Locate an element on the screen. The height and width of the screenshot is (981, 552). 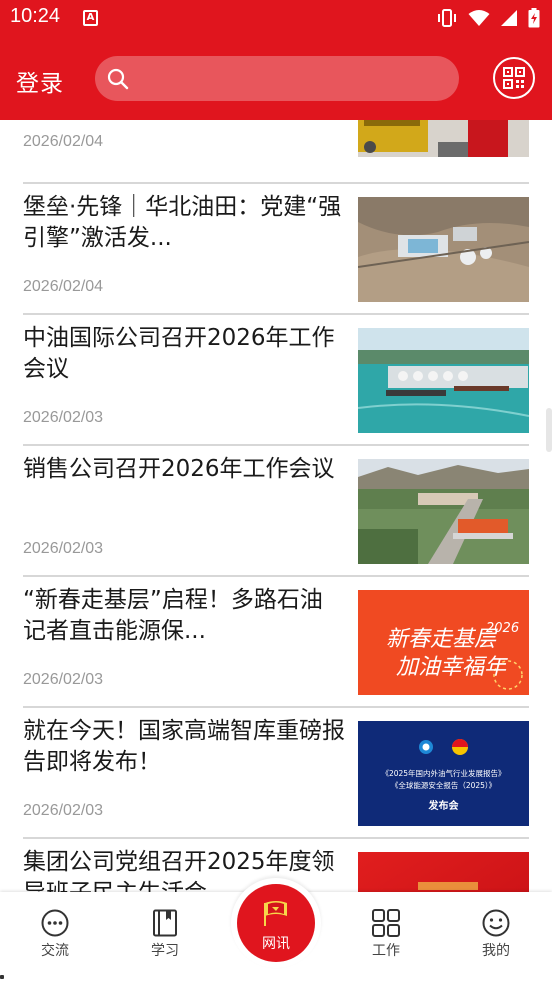
bottom-nav: 交流 学习 网讯 工作 我的 is located at coordinates (276, 929).